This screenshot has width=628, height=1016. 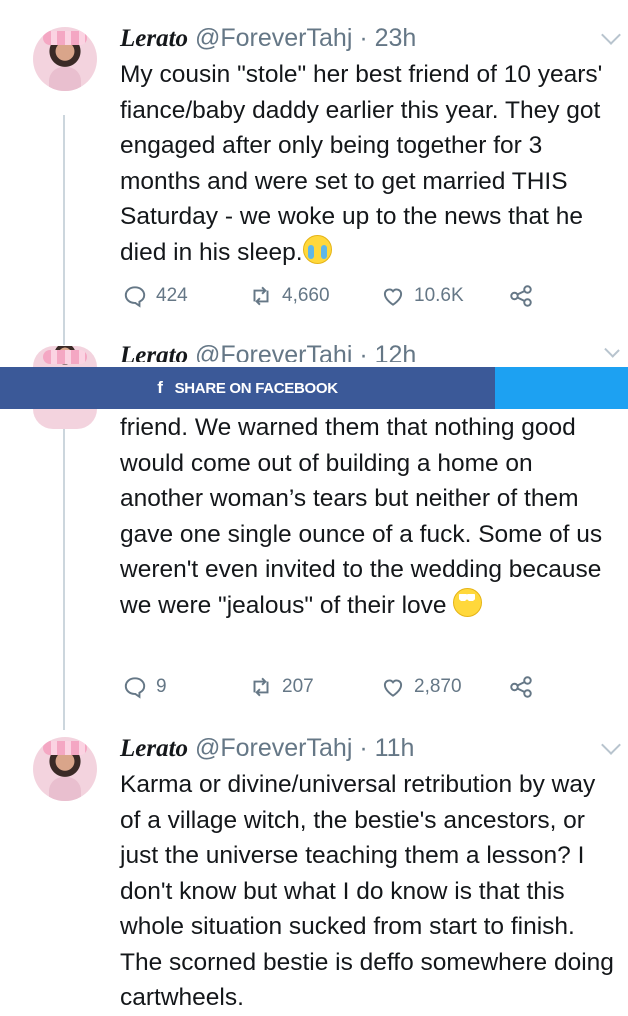 I want to click on share-on-twitter-button, so click(x=561, y=388).